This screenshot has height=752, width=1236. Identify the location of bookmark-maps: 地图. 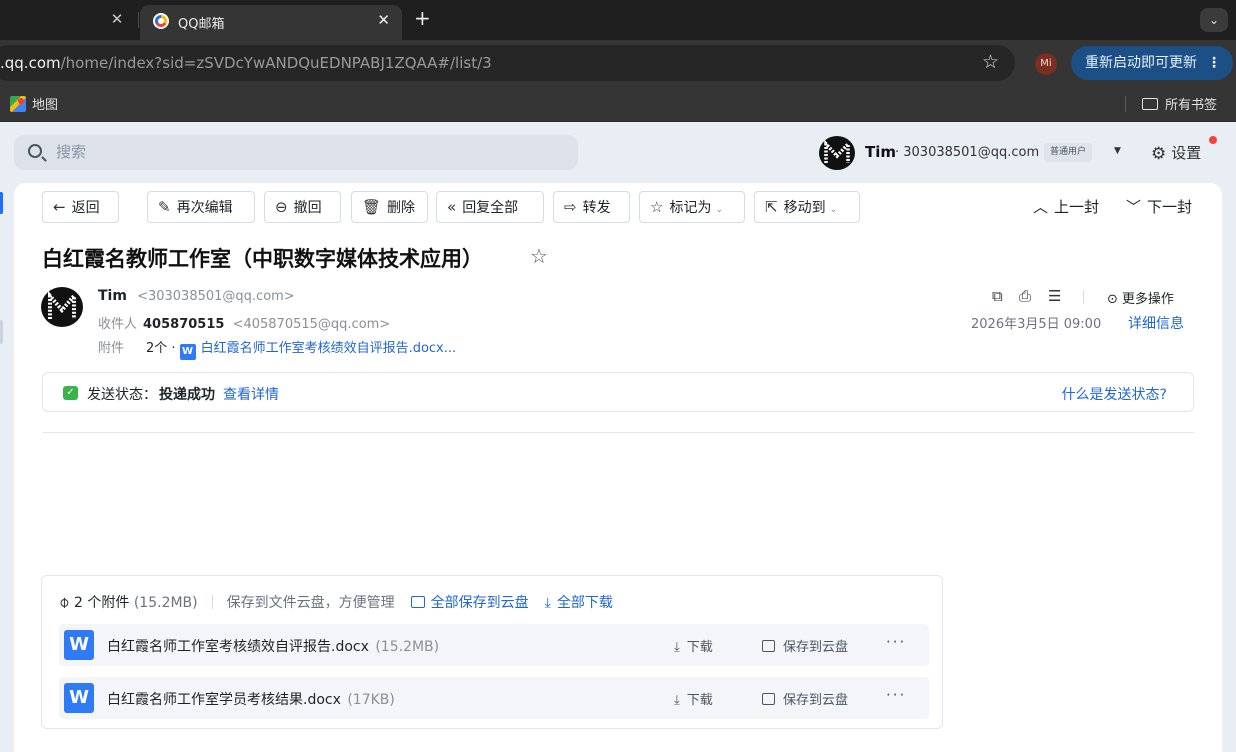
(34, 103).